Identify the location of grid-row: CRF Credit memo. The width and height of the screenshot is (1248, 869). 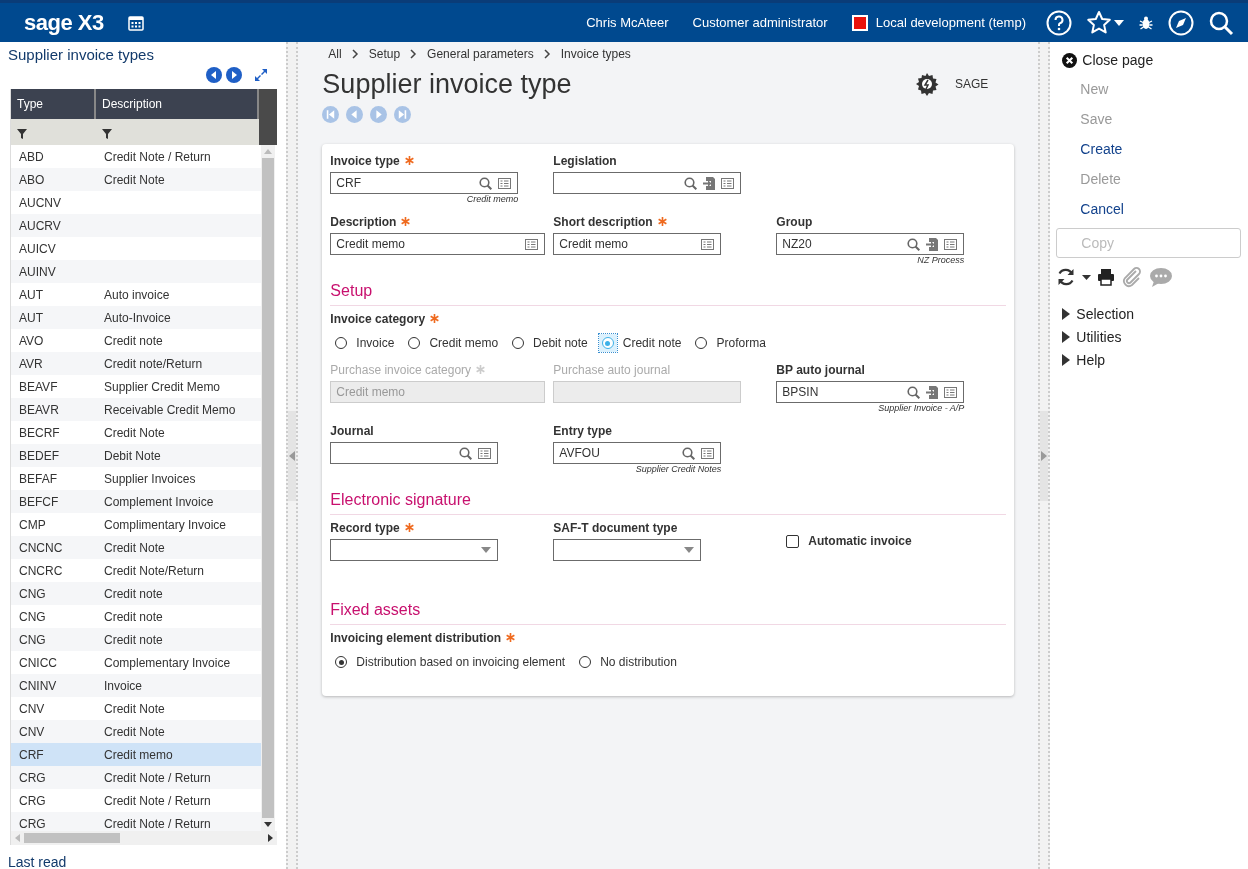
(136, 754).